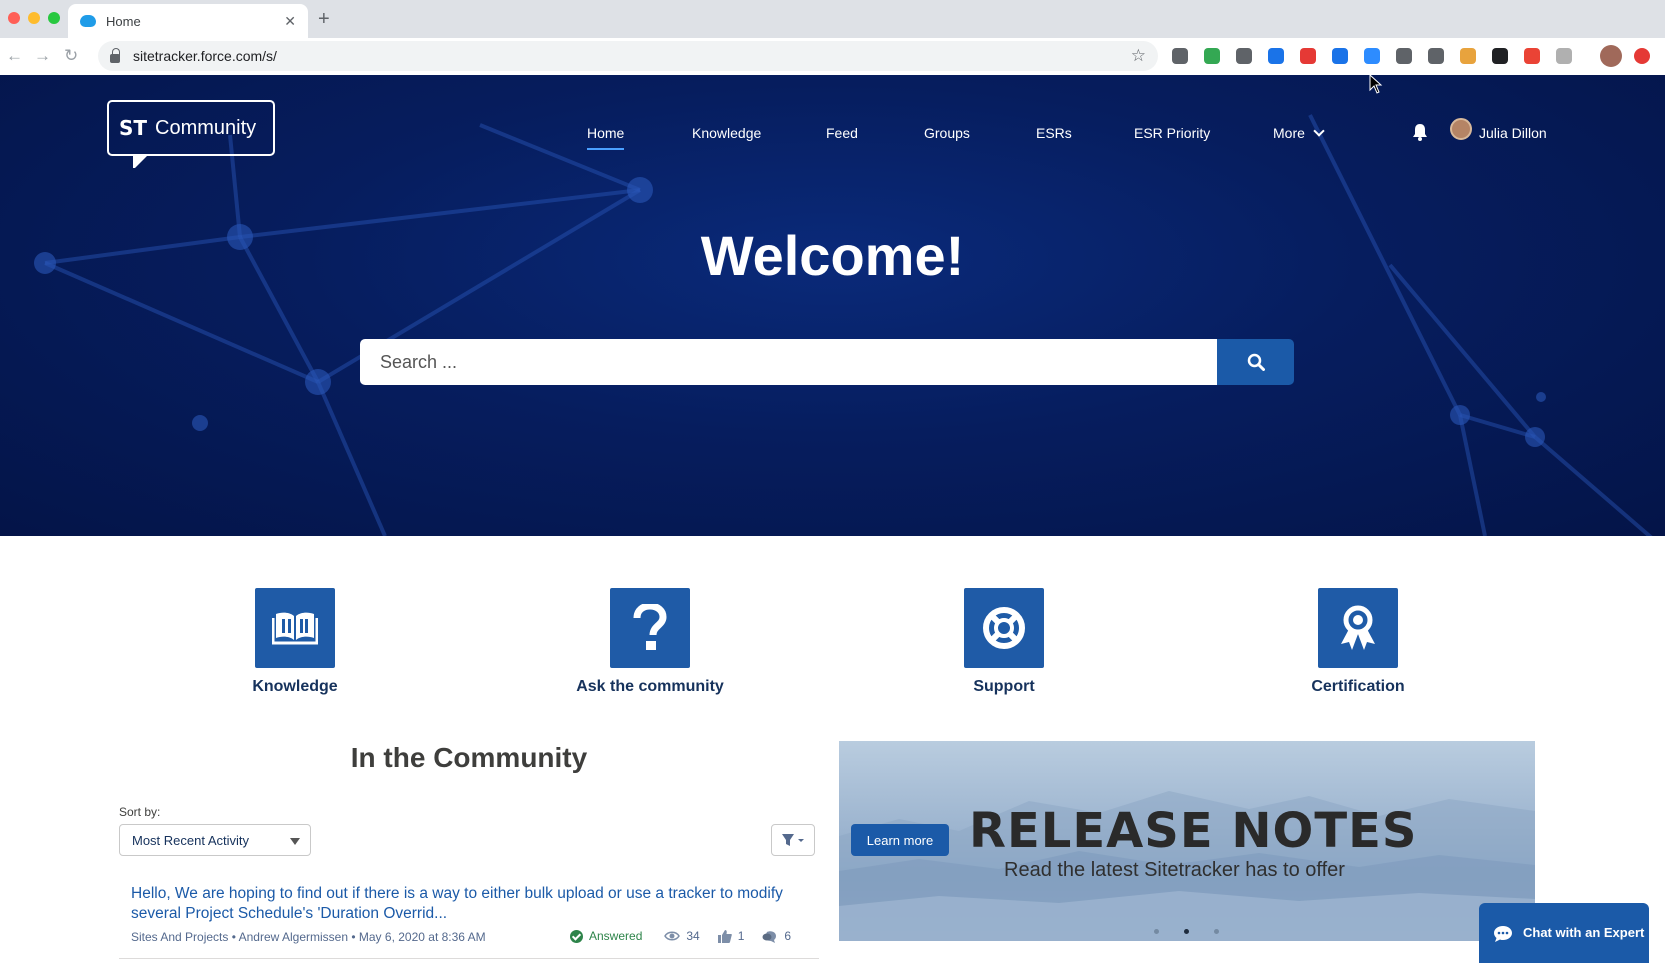  Describe the element at coordinates (900, 840) in the screenshot. I see `learn-more-button: Learn more` at that location.